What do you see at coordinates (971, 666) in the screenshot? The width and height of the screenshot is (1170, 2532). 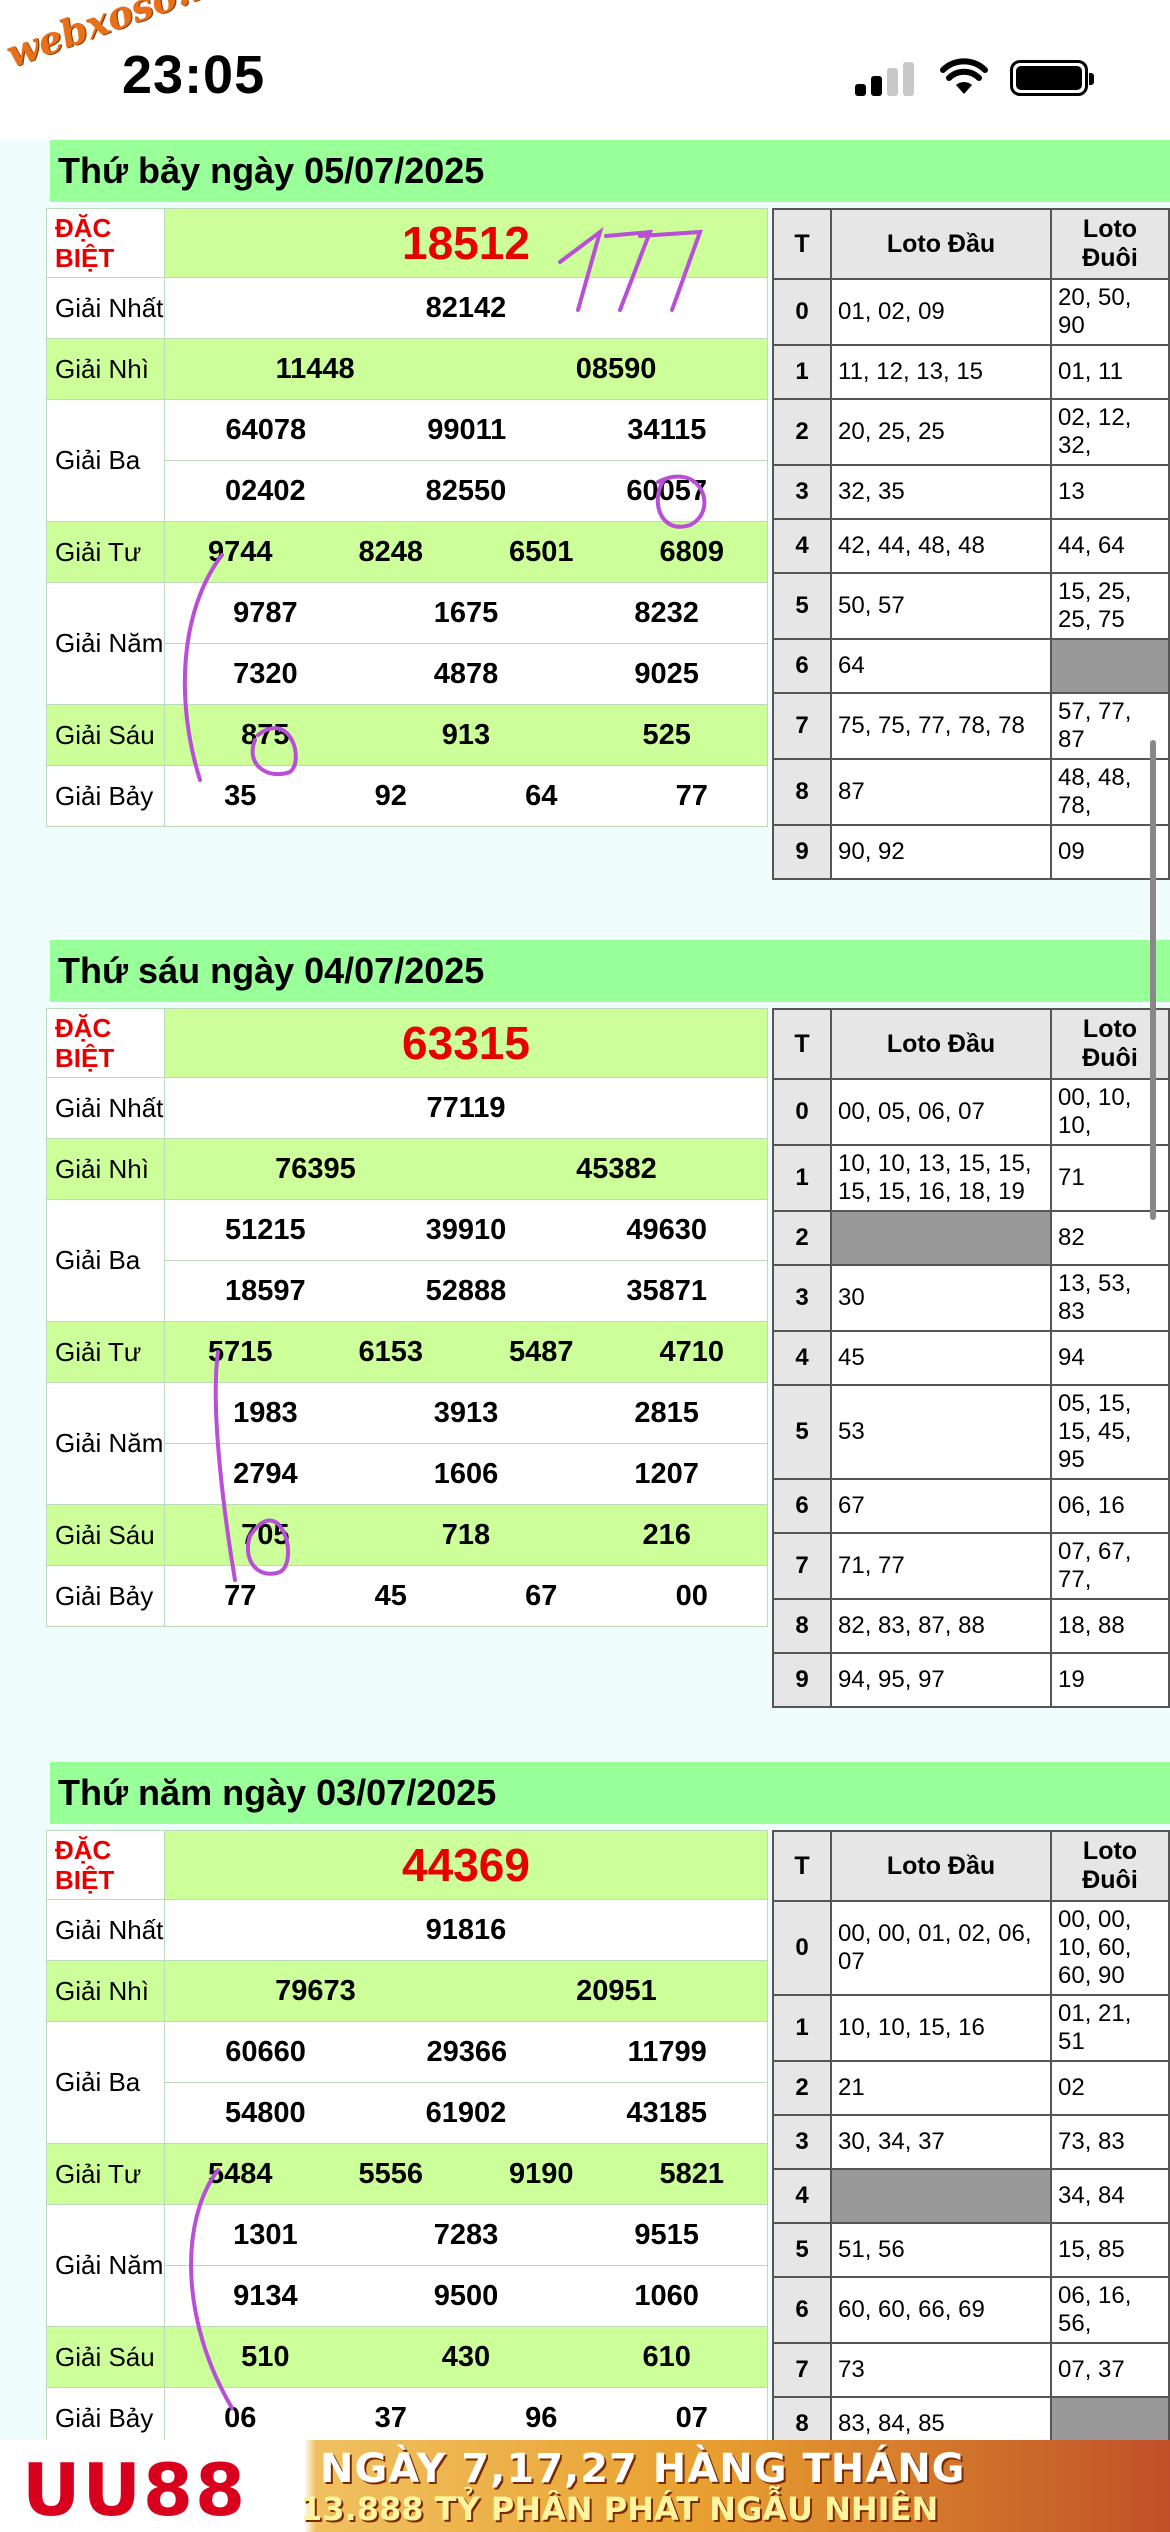 I see `loto-row: 6 64` at bounding box center [971, 666].